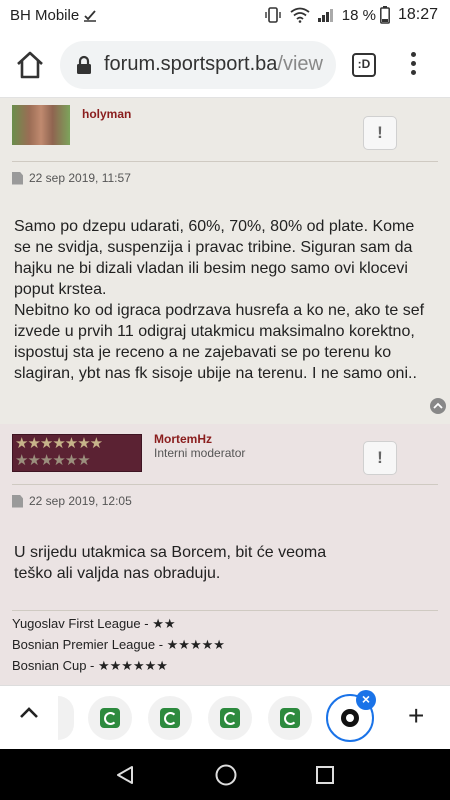 The image size is (450, 800). I want to click on system-navigation-bar, so click(225, 774).